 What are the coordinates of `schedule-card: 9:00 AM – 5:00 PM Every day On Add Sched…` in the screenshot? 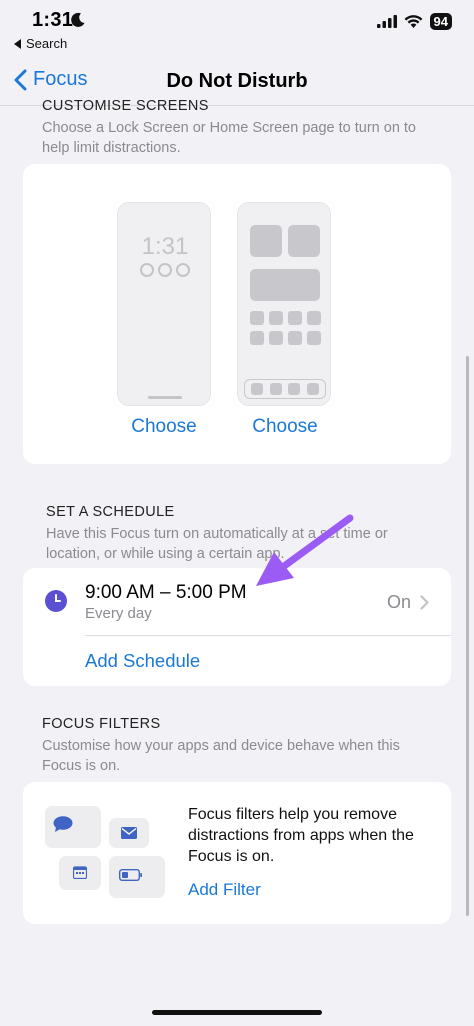 It's located at (237, 627).